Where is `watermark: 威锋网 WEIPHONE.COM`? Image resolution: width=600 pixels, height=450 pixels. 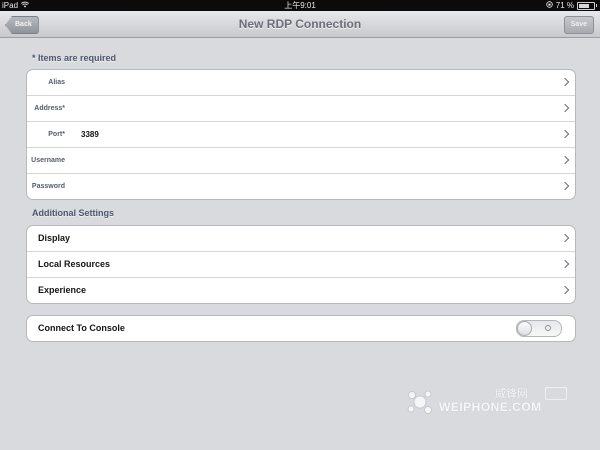 watermark: 威锋网 WEIPHONE.COM is located at coordinates (487, 401).